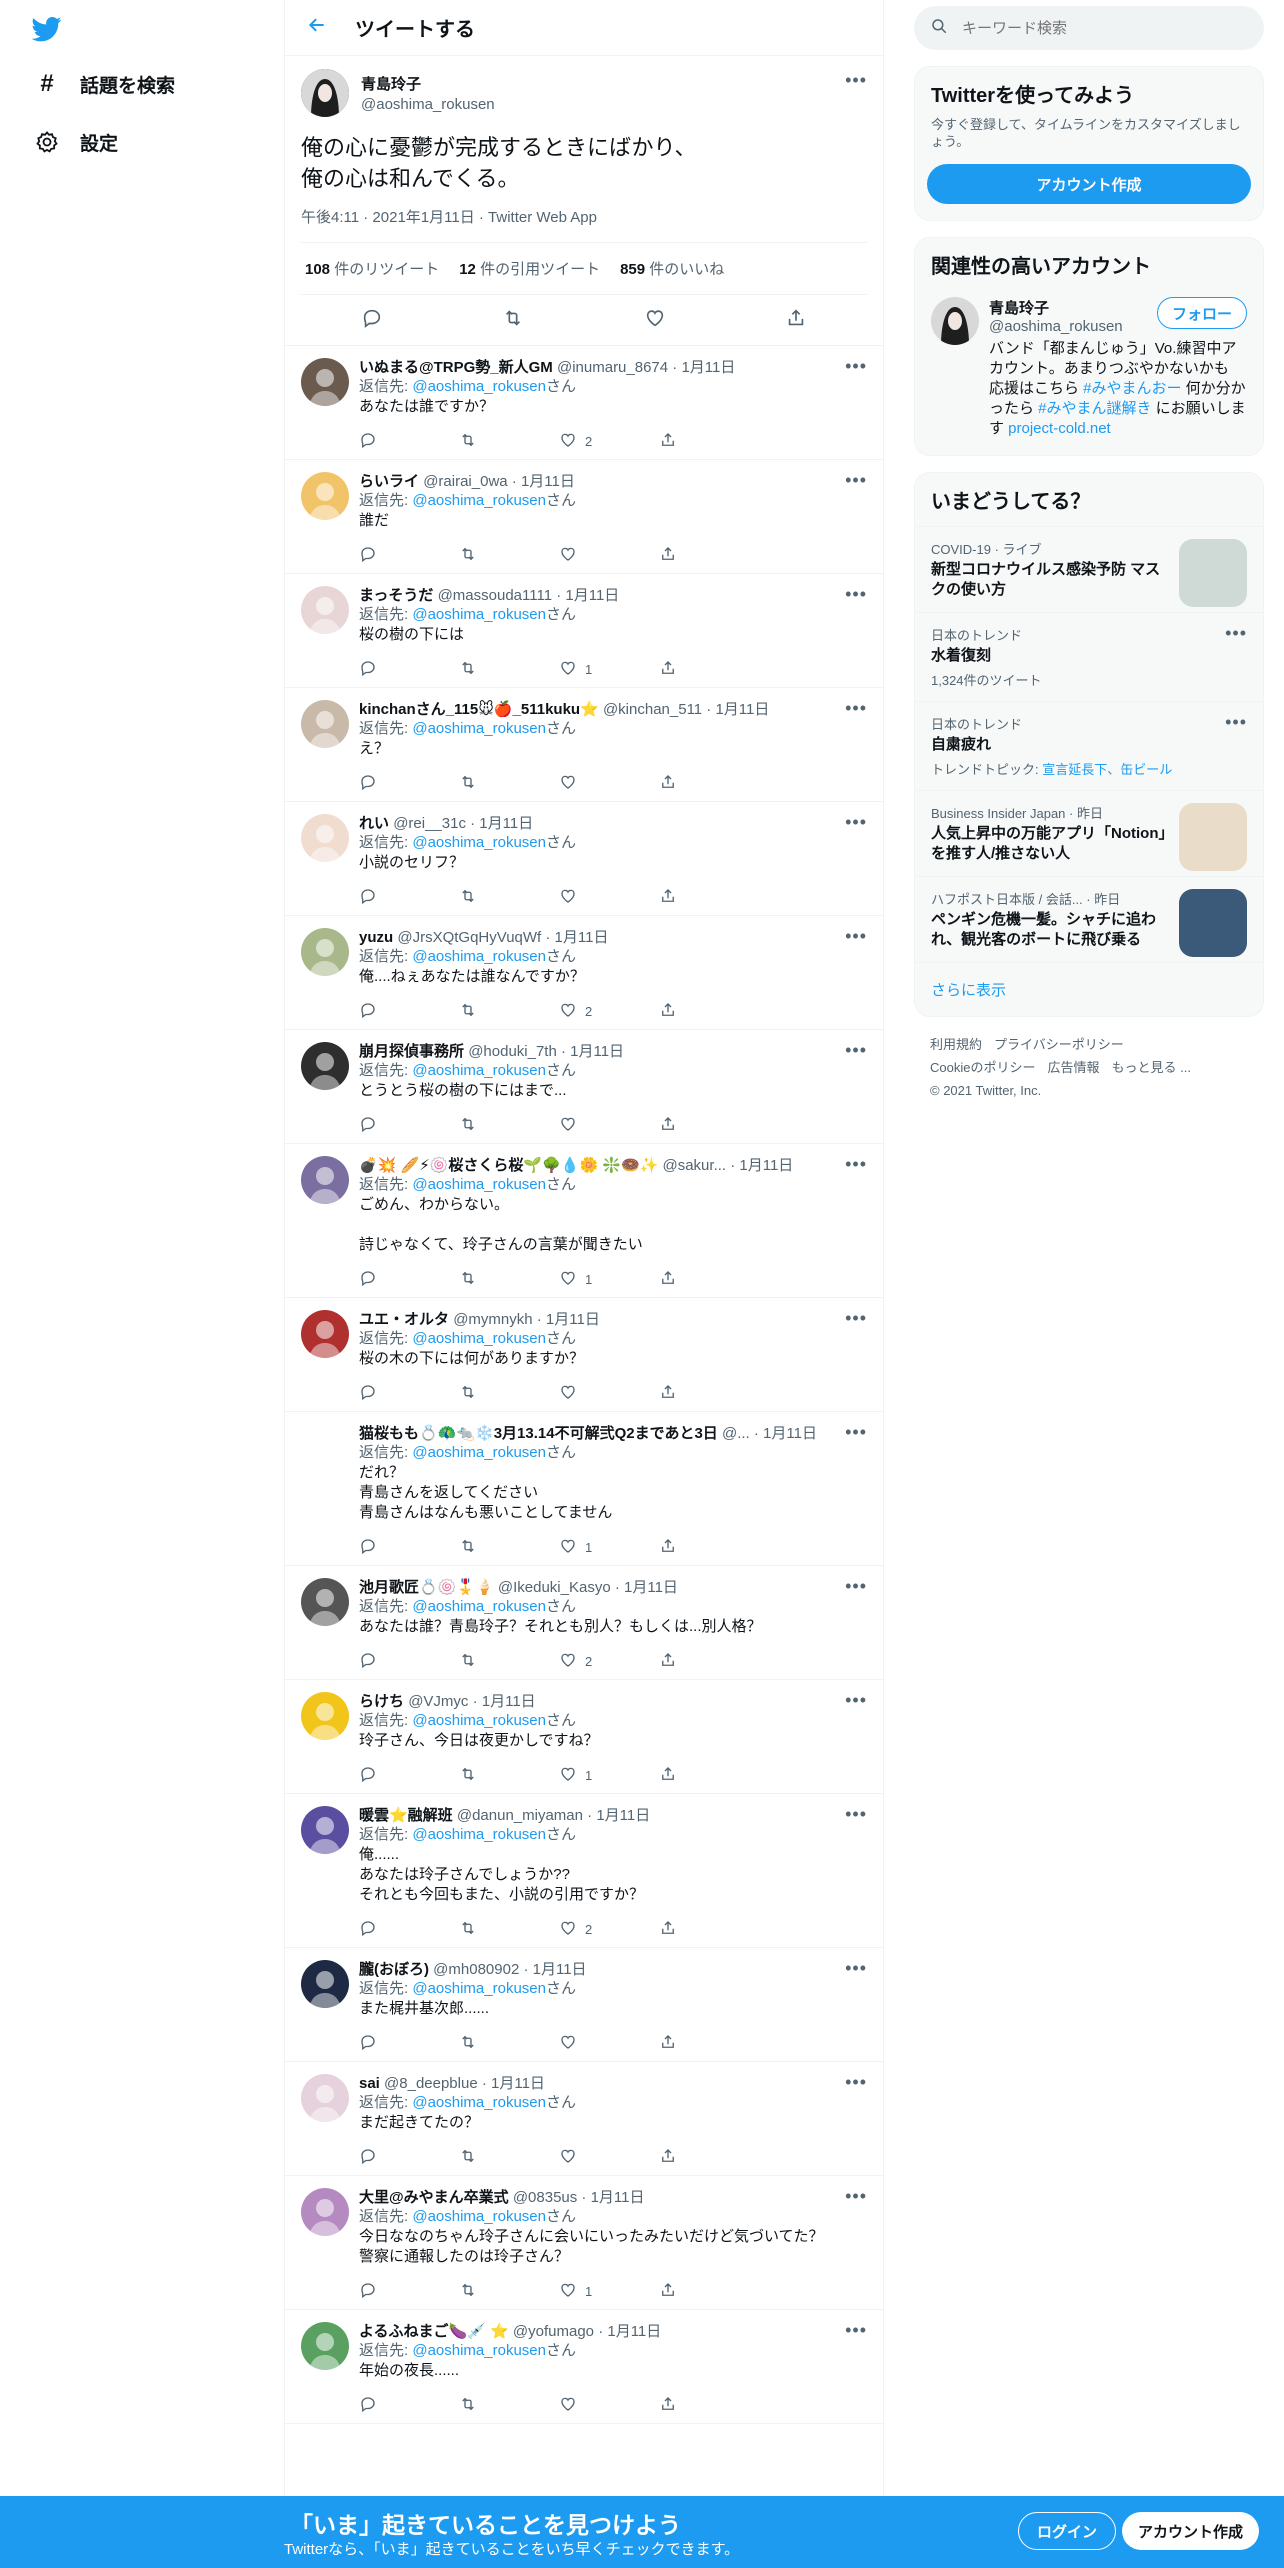 The image size is (1284, 2568). I want to click on reply-meta: @rei__31c · 1月11日, so click(463, 823).